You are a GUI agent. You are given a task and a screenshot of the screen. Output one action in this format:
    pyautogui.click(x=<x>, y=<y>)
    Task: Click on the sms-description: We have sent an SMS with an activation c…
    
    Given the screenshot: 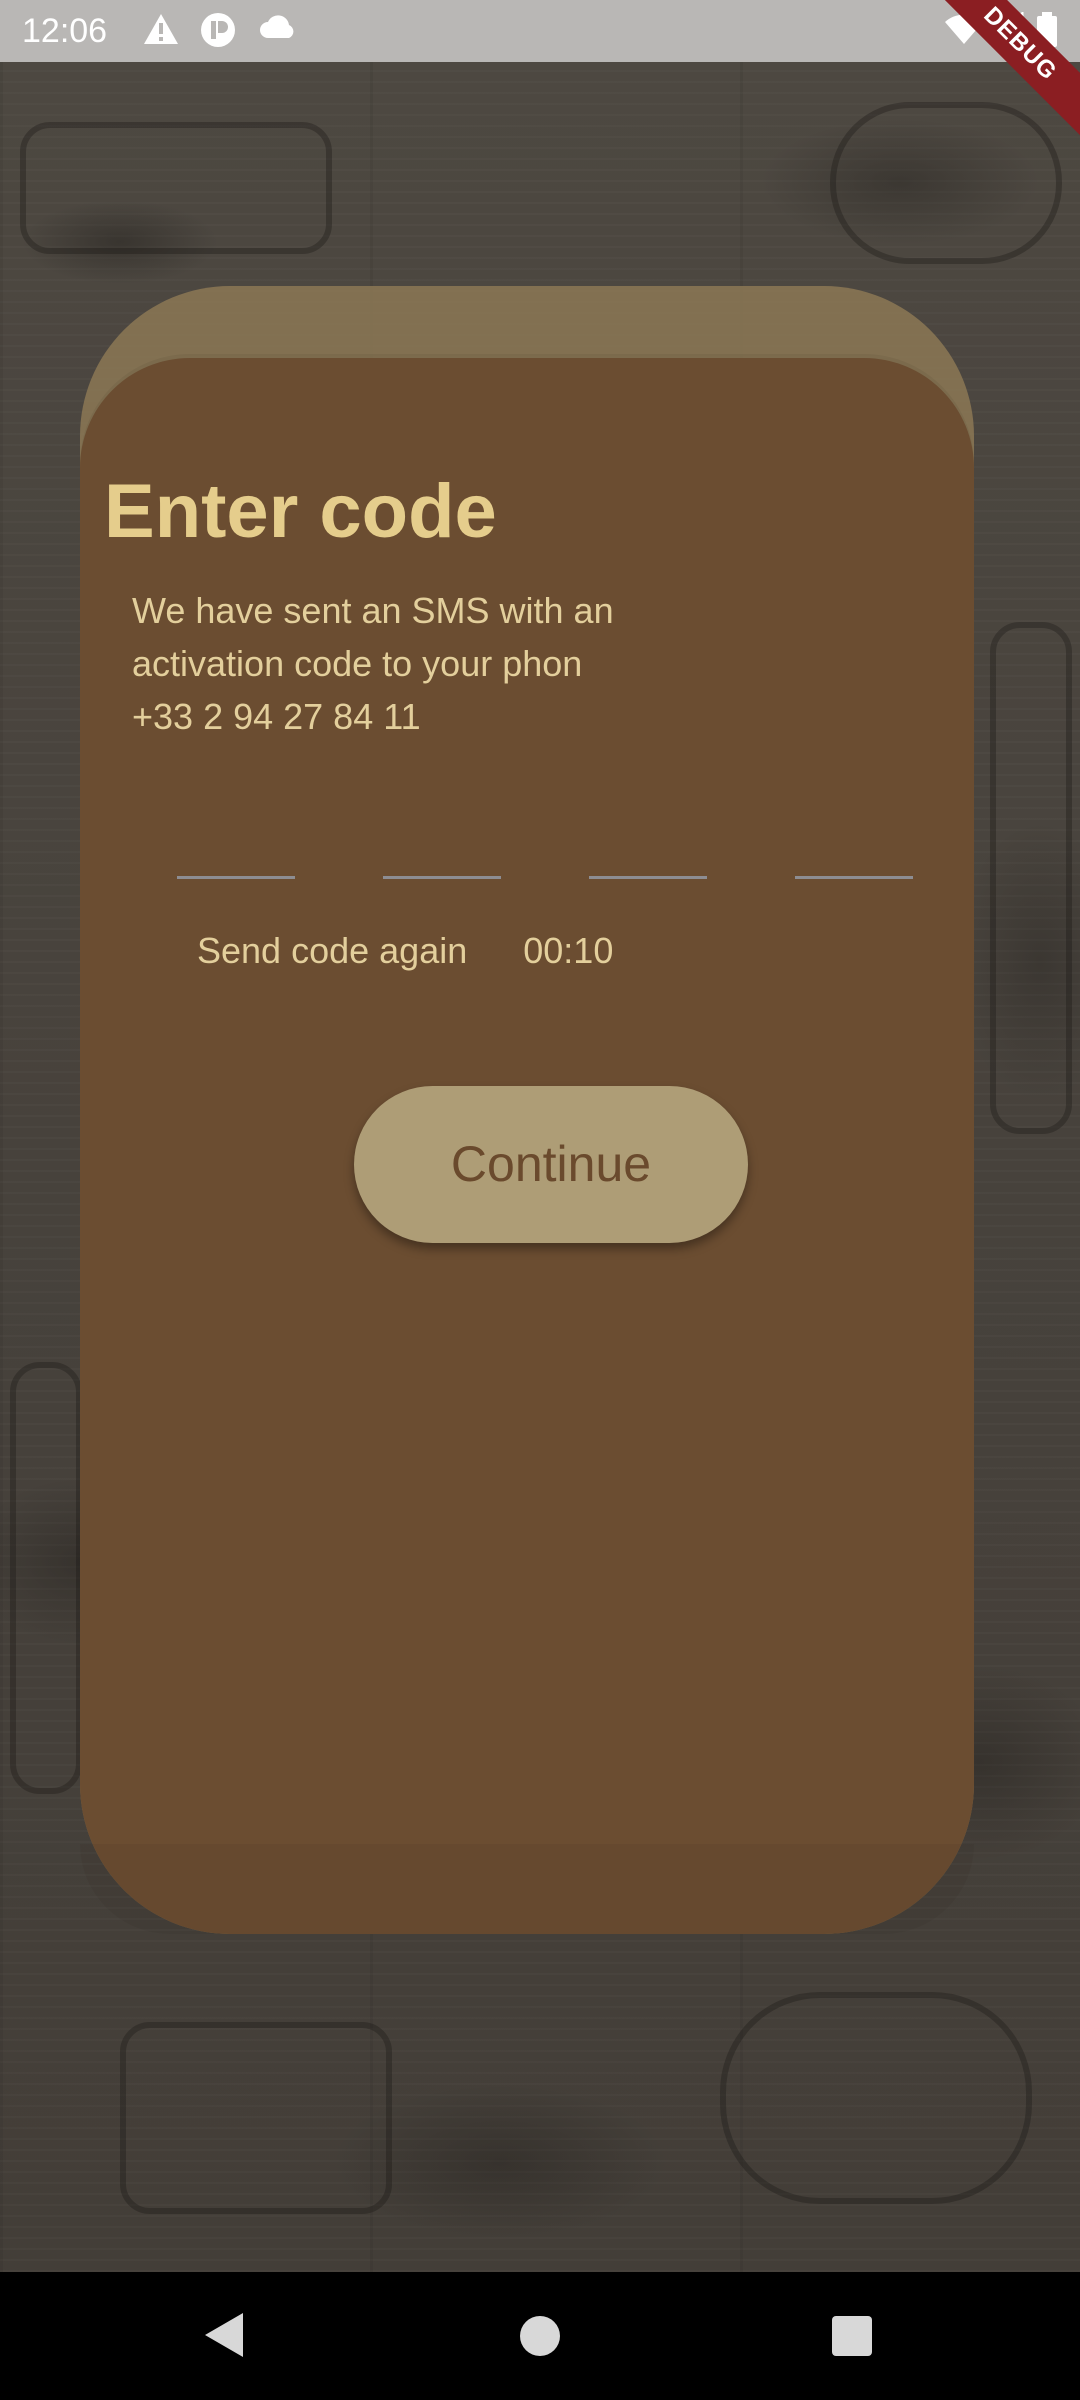 What is the action you would take?
    pyautogui.click(x=432, y=663)
    